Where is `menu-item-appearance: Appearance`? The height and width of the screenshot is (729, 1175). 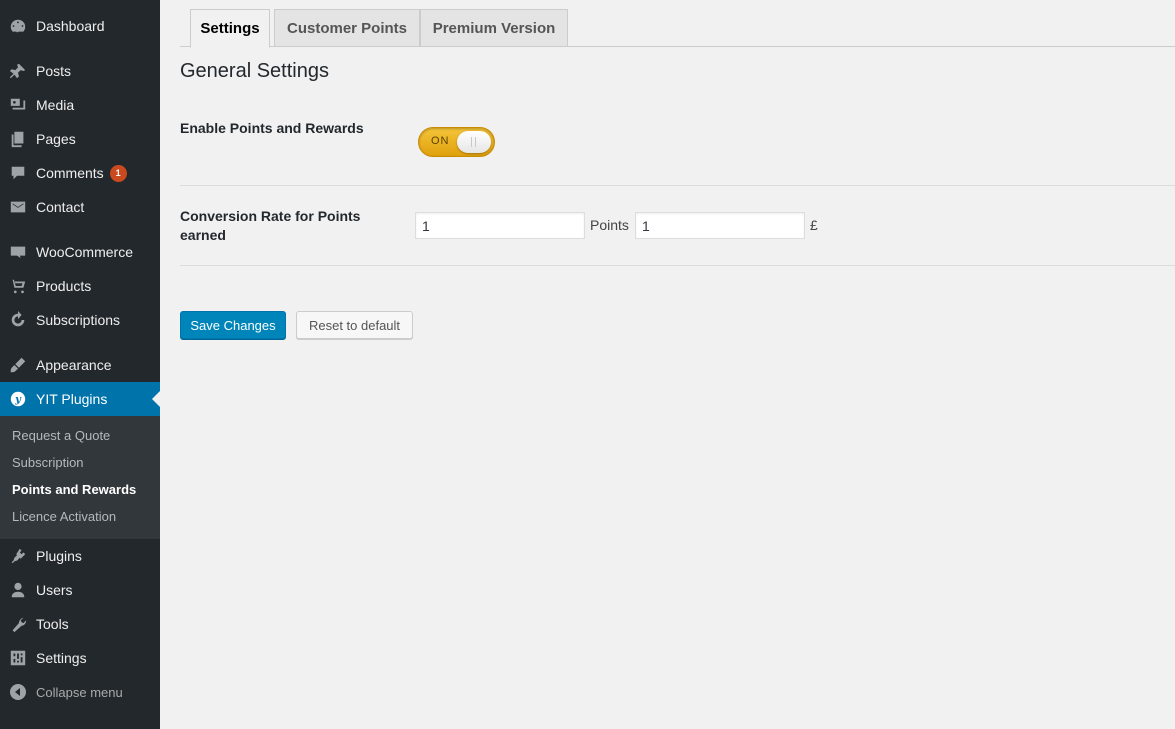
menu-item-appearance: Appearance is located at coordinates (80, 365).